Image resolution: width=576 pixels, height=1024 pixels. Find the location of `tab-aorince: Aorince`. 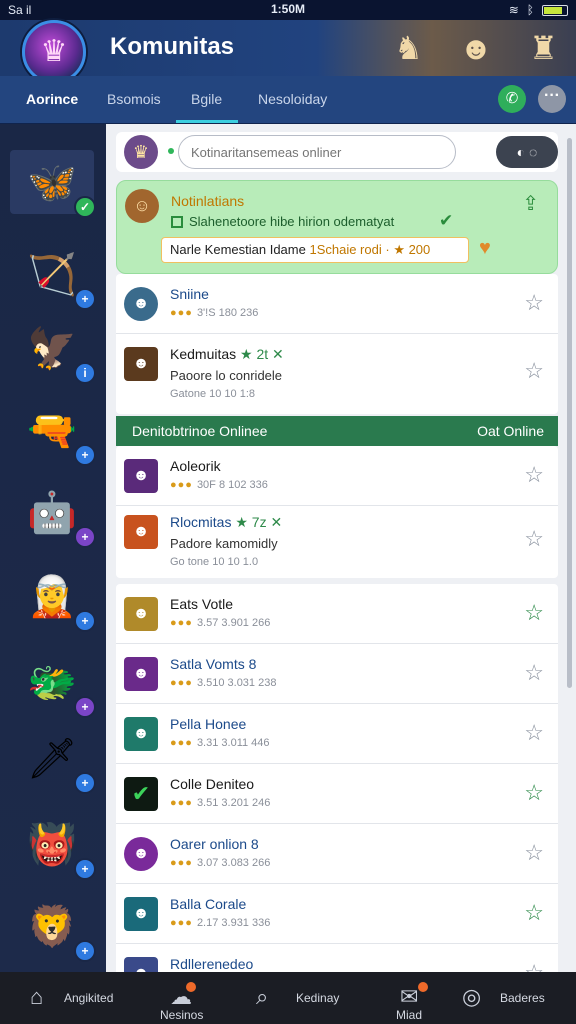

tab-aorince: Aorince is located at coordinates (52, 99).